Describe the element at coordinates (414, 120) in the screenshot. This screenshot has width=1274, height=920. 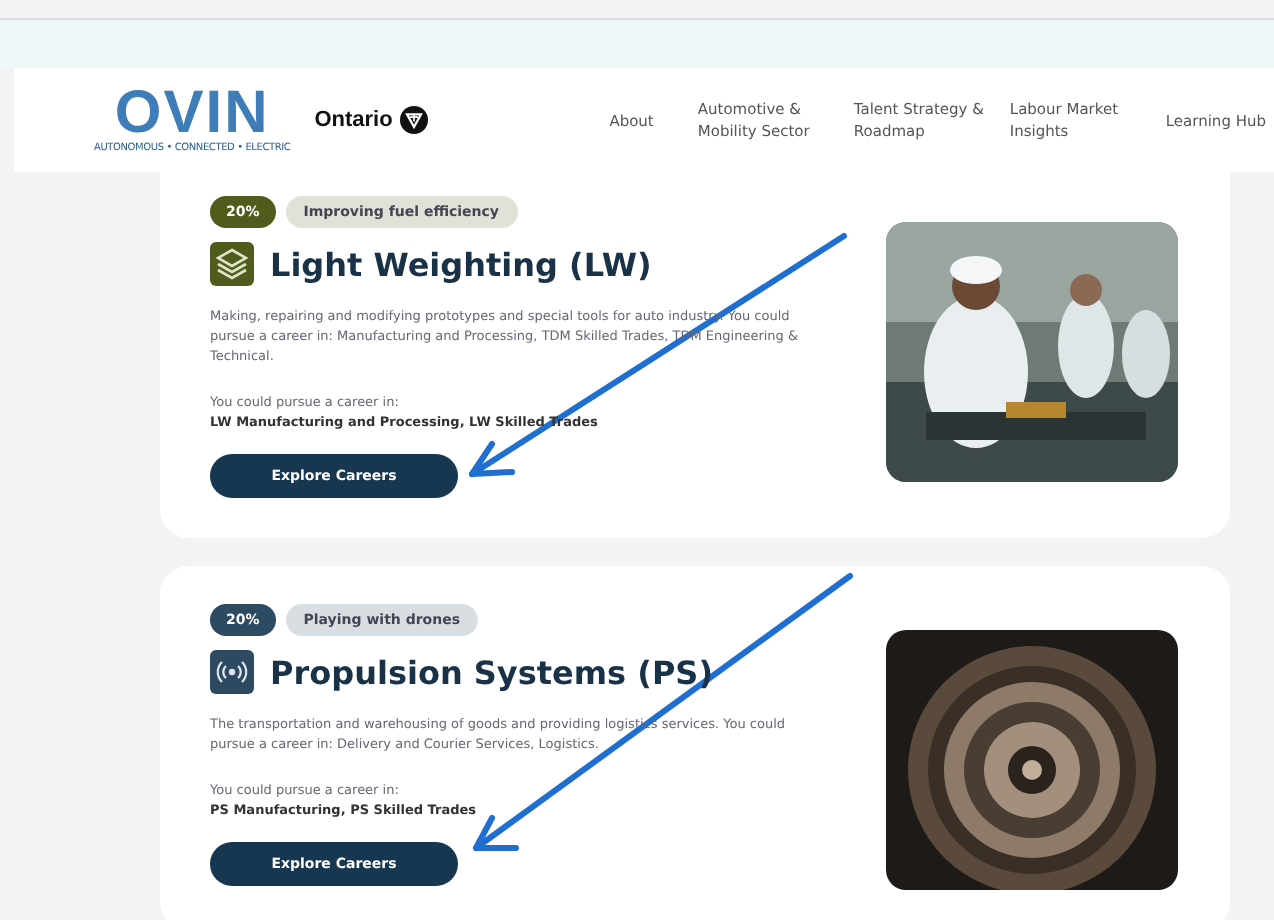
I see `trillium-icon` at that location.